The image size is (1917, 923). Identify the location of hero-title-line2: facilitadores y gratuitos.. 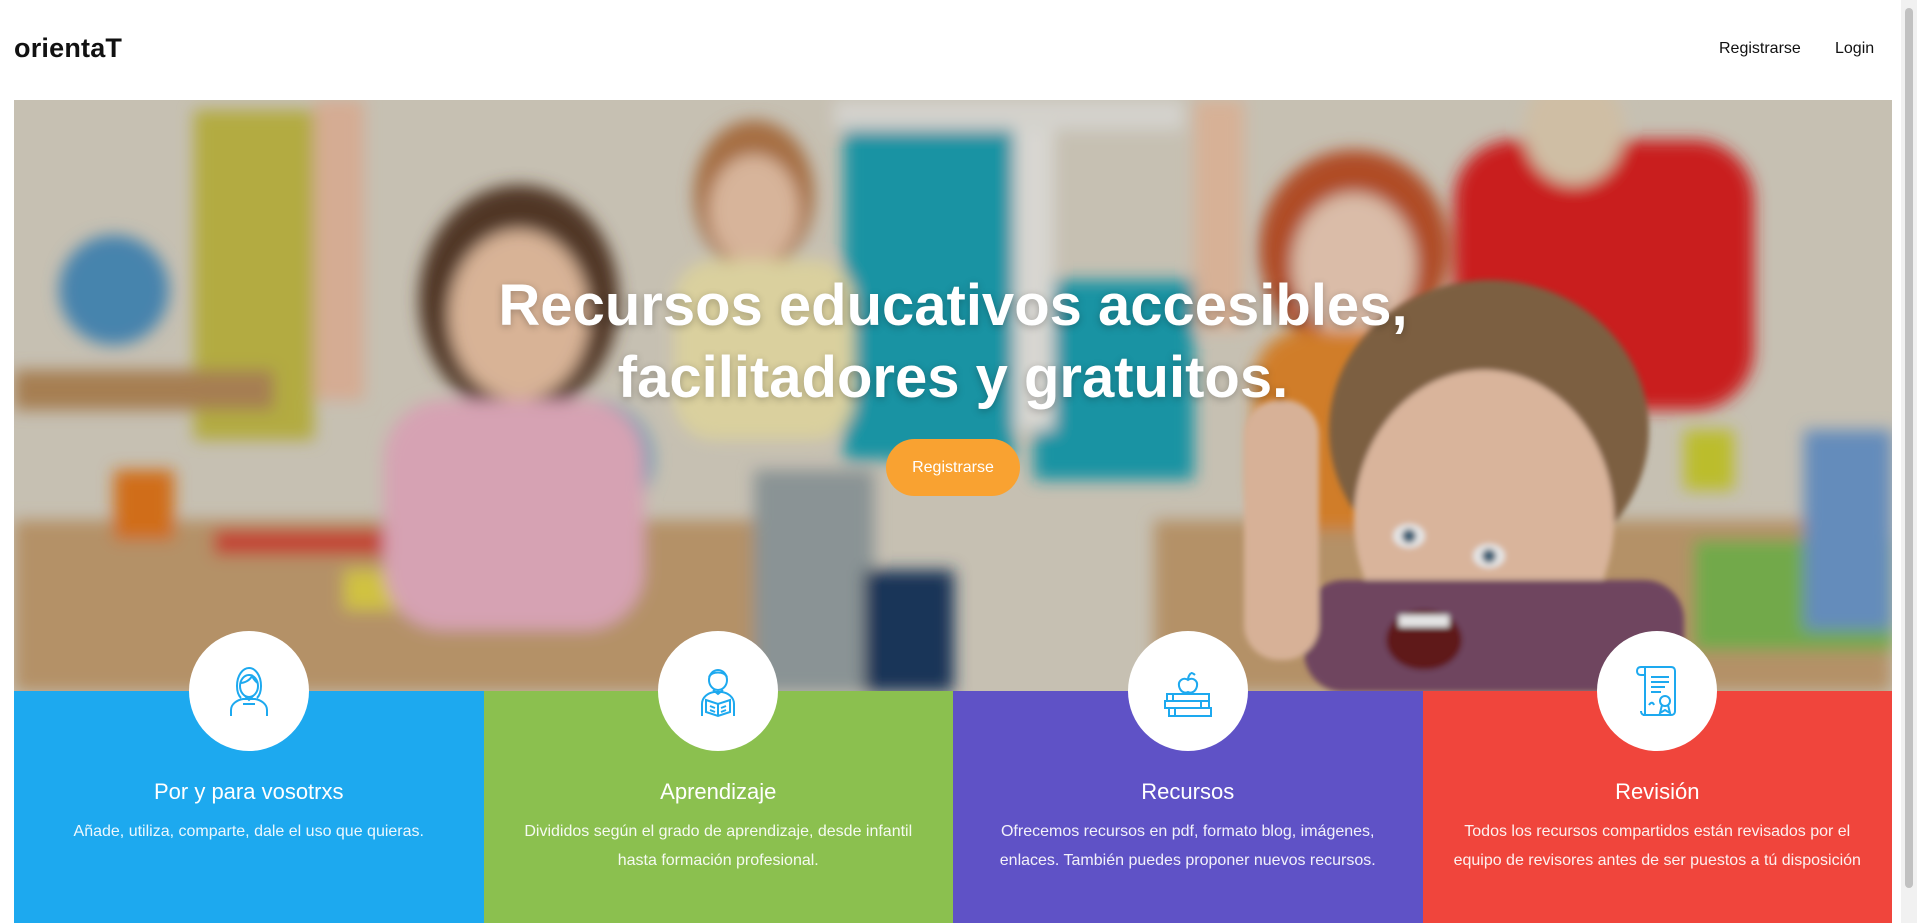
(953, 377).